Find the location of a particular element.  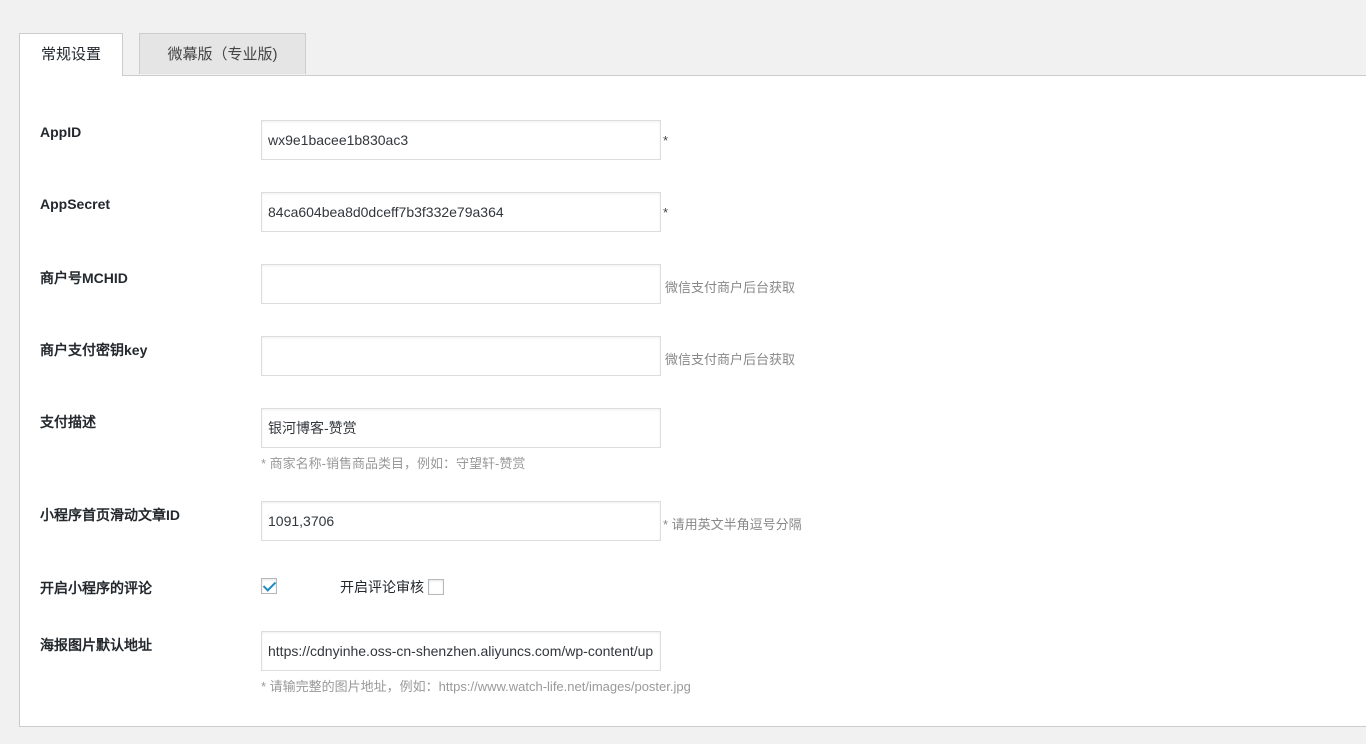

tab-general: 常规设置 is located at coordinates (71, 54).